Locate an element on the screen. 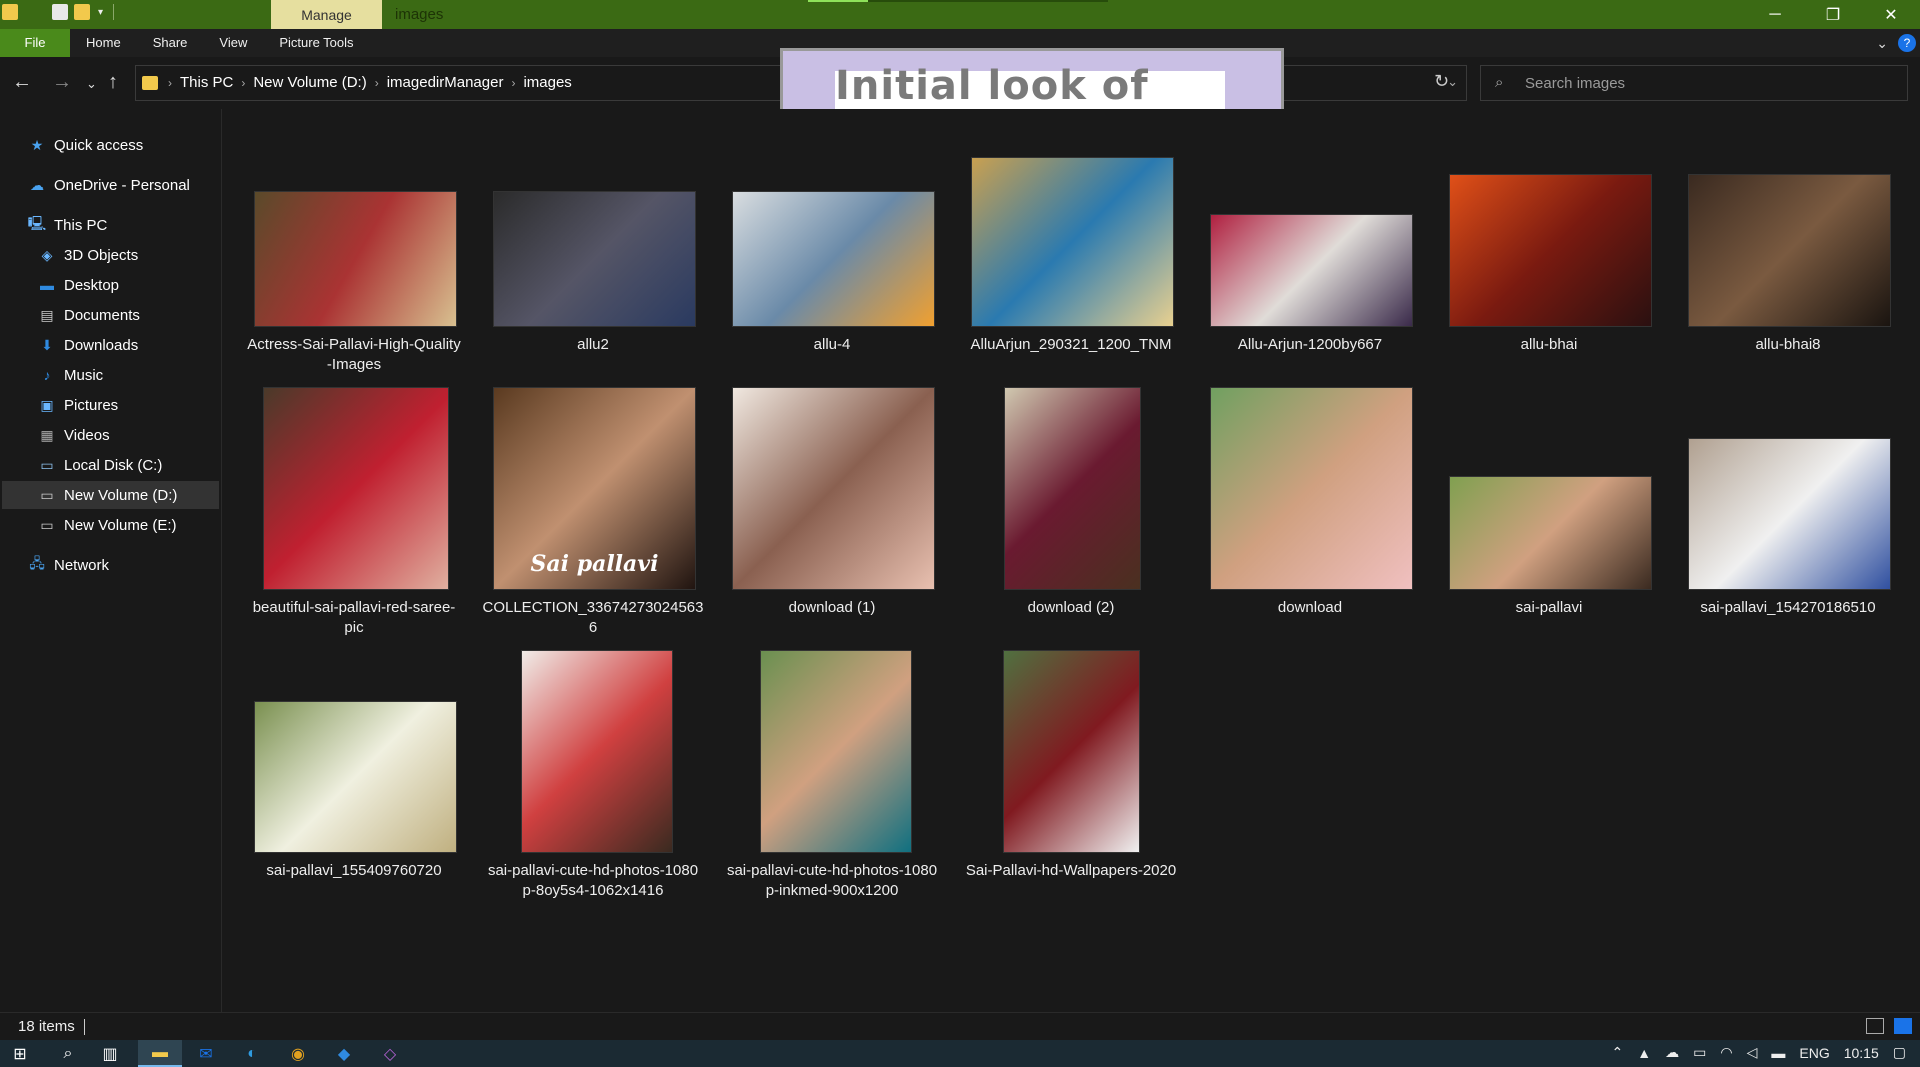  star-icon: ★ is located at coordinates (37, 144).